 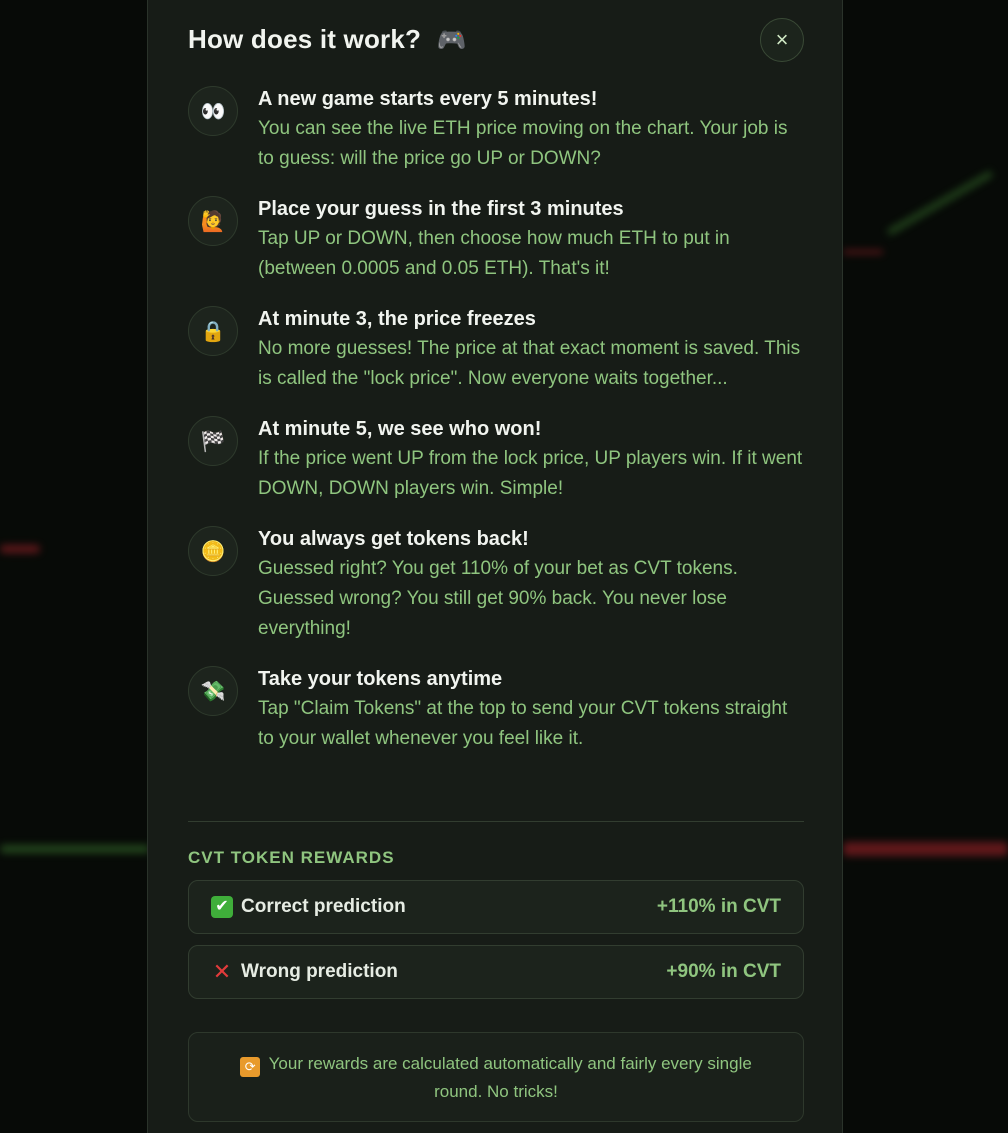 What do you see at coordinates (213, 331) in the screenshot?
I see `lock-icon: 🔒` at bounding box center [213, 331].